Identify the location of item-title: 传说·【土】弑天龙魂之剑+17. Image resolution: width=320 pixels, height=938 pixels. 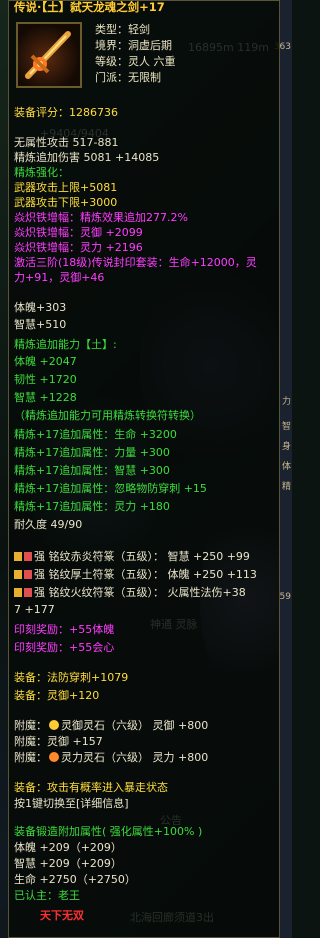
(89, 7).